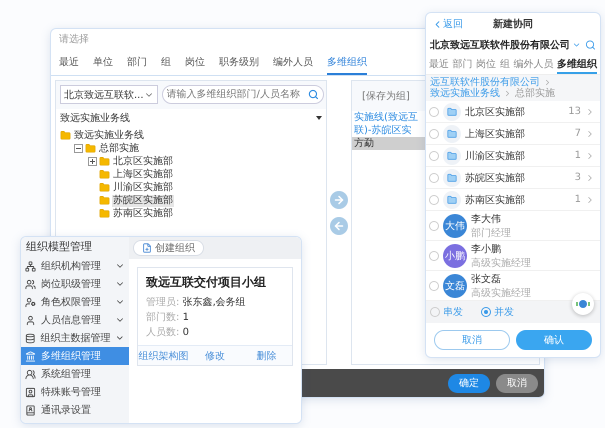 The height and width of the screenshot is (428, 605). What do you see at coordinates (75, 338) in the screenshot?
I see `sidebar-item: 组织主数据管理` at bounding box center [75, 338].